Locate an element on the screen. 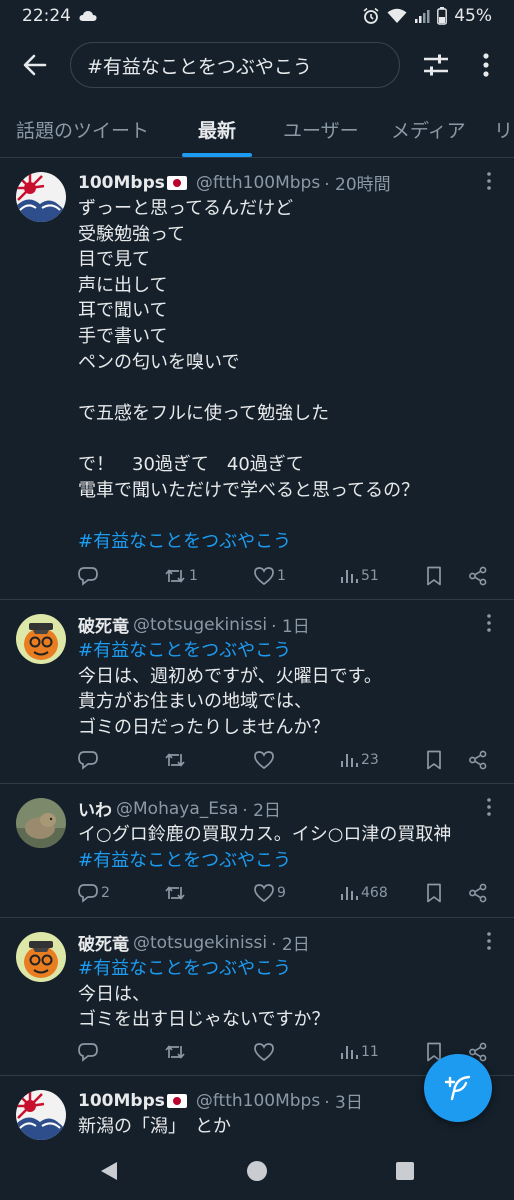 The image size is (514, 1200). retweet-button: 1 is located at coordinates (181, 576).